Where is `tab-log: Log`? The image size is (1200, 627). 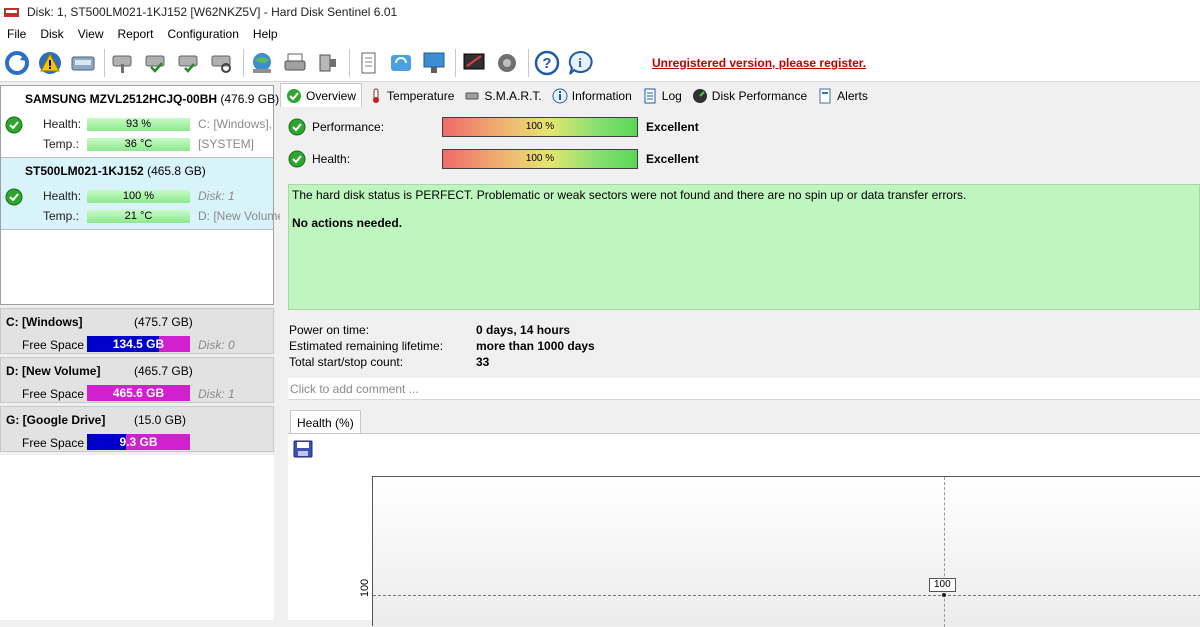
tab-log: Log is located at coordinates (662, 96).